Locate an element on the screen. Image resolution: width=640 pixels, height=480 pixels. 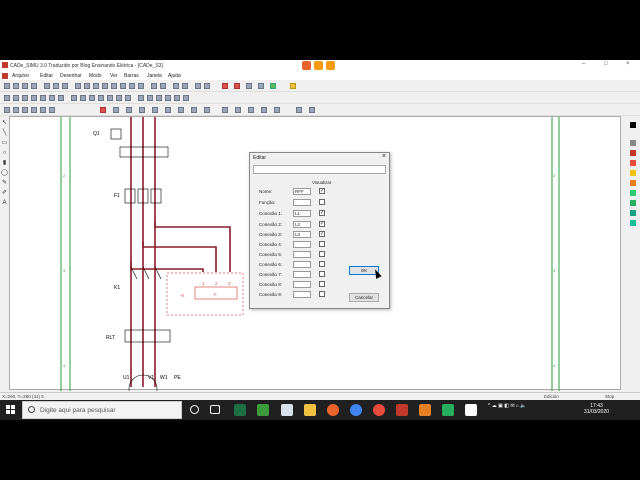
step-icon is located at coordinates (261, 86).